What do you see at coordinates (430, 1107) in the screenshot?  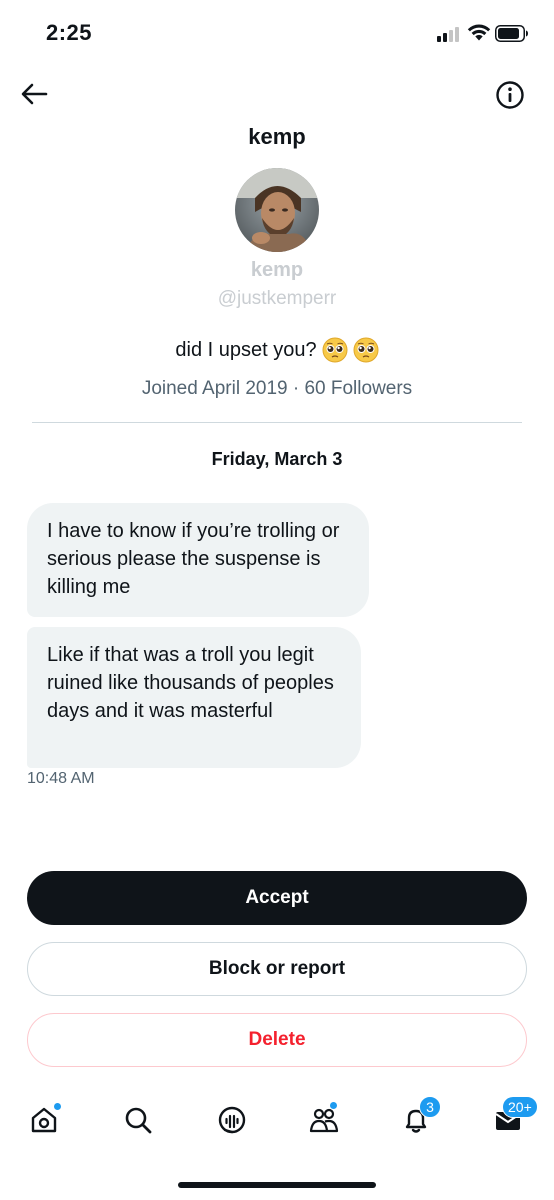 I see `notification-count-badge: 3` at bounding box center [430, 1107].